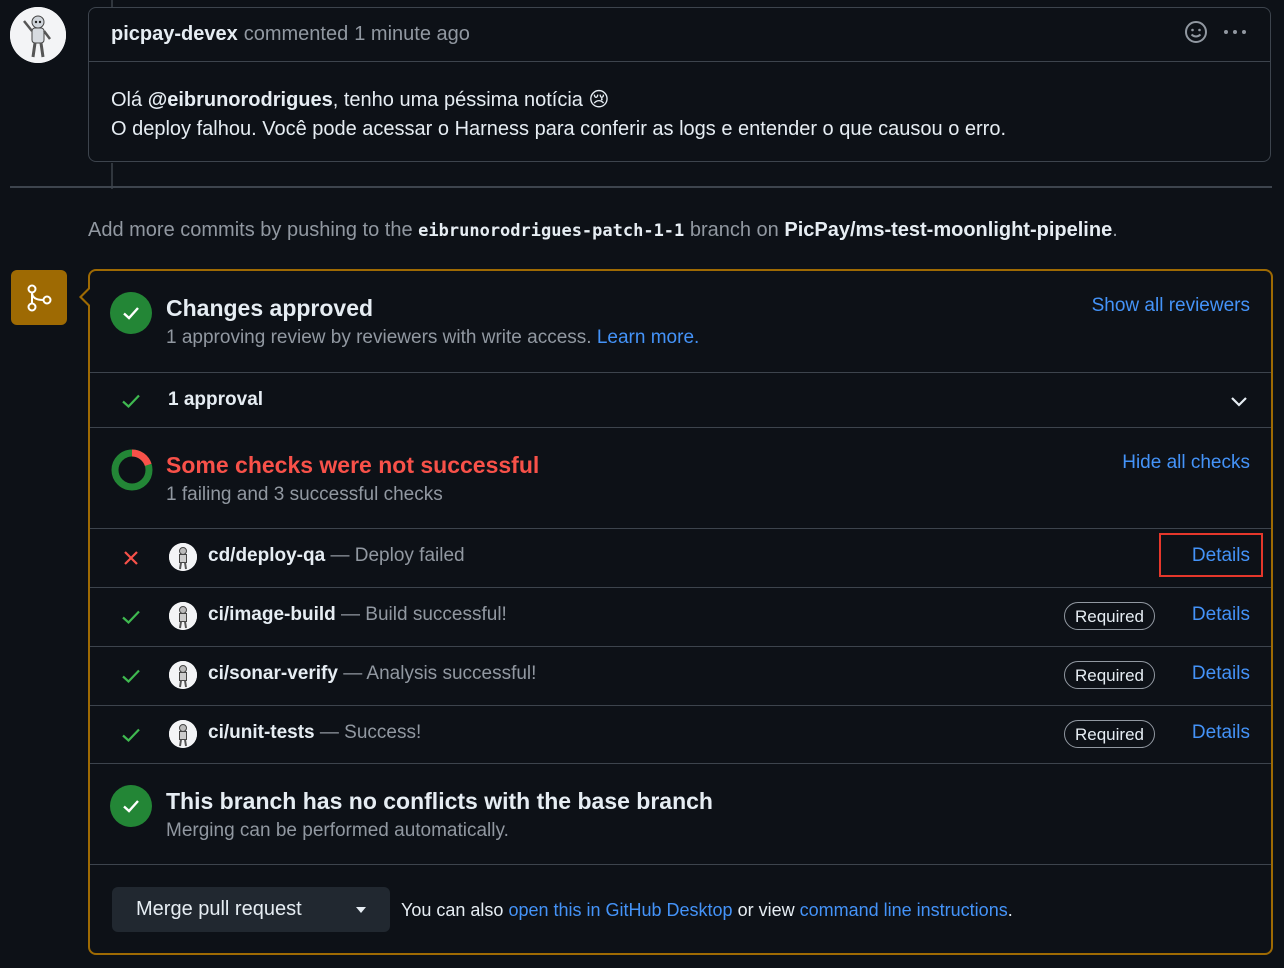 The image size is (1284, 968). I want to click on chevron-down-icon, so click(1239, 401).